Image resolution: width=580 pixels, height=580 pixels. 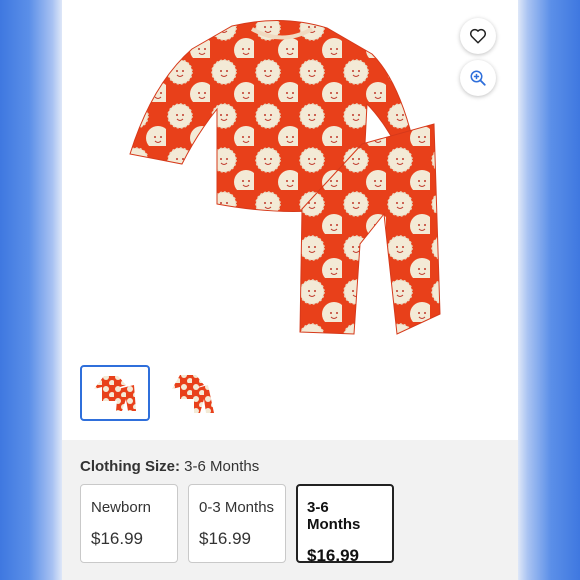 What do you see at coordinates (121, 507) in the screenshot?
I see `size-option-name: Newborn` at bounding box center [121, 507].